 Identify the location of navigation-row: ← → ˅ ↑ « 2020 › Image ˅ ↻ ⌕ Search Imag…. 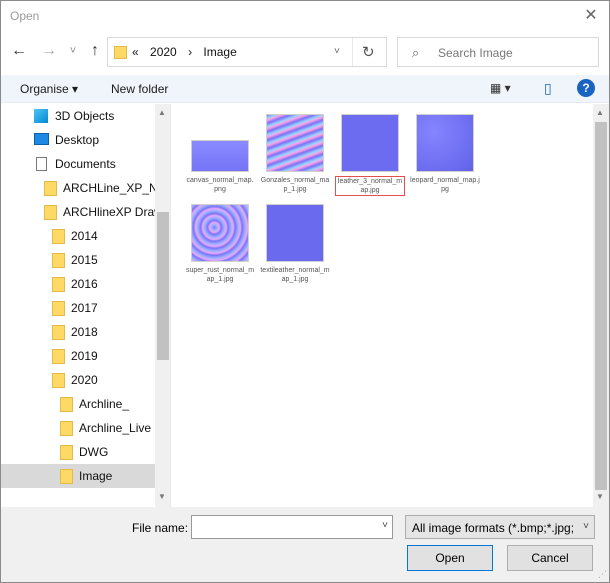
(305, 52).